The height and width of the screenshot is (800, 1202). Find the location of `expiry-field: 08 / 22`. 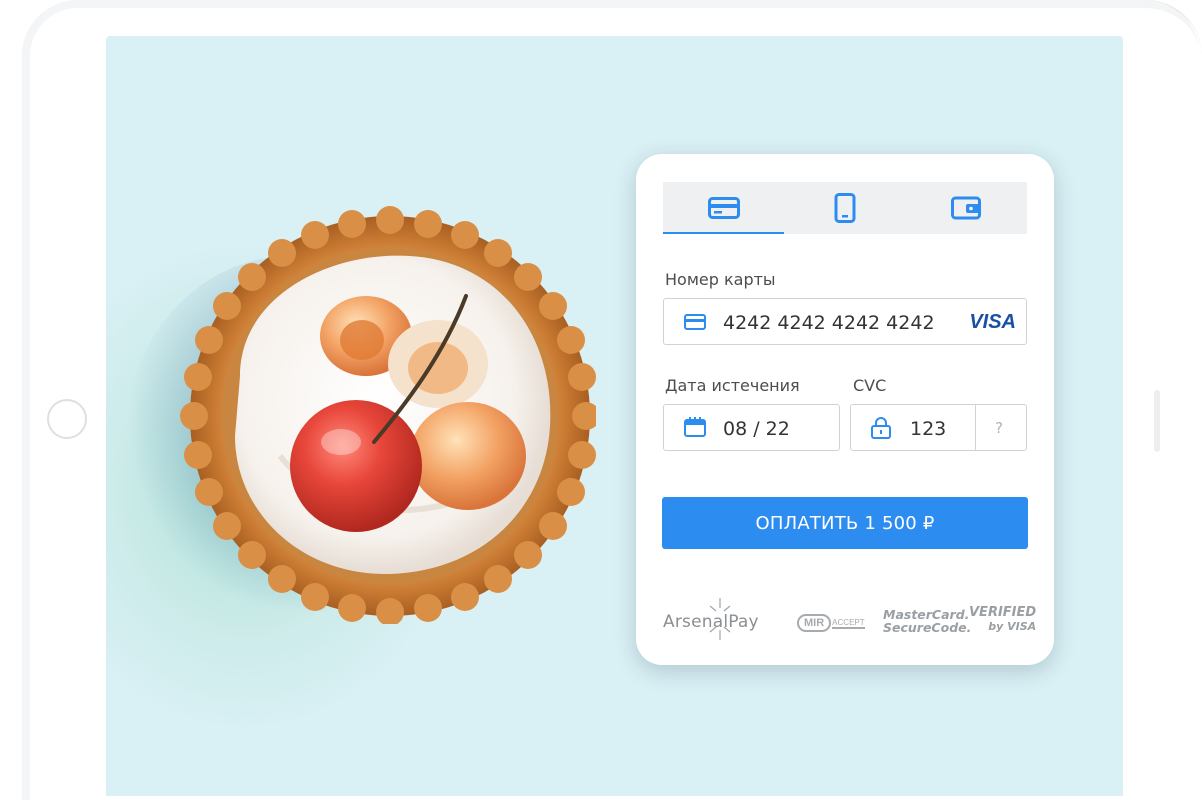

expiry-field: 08 / 22 is located at coordinates (751, 427).